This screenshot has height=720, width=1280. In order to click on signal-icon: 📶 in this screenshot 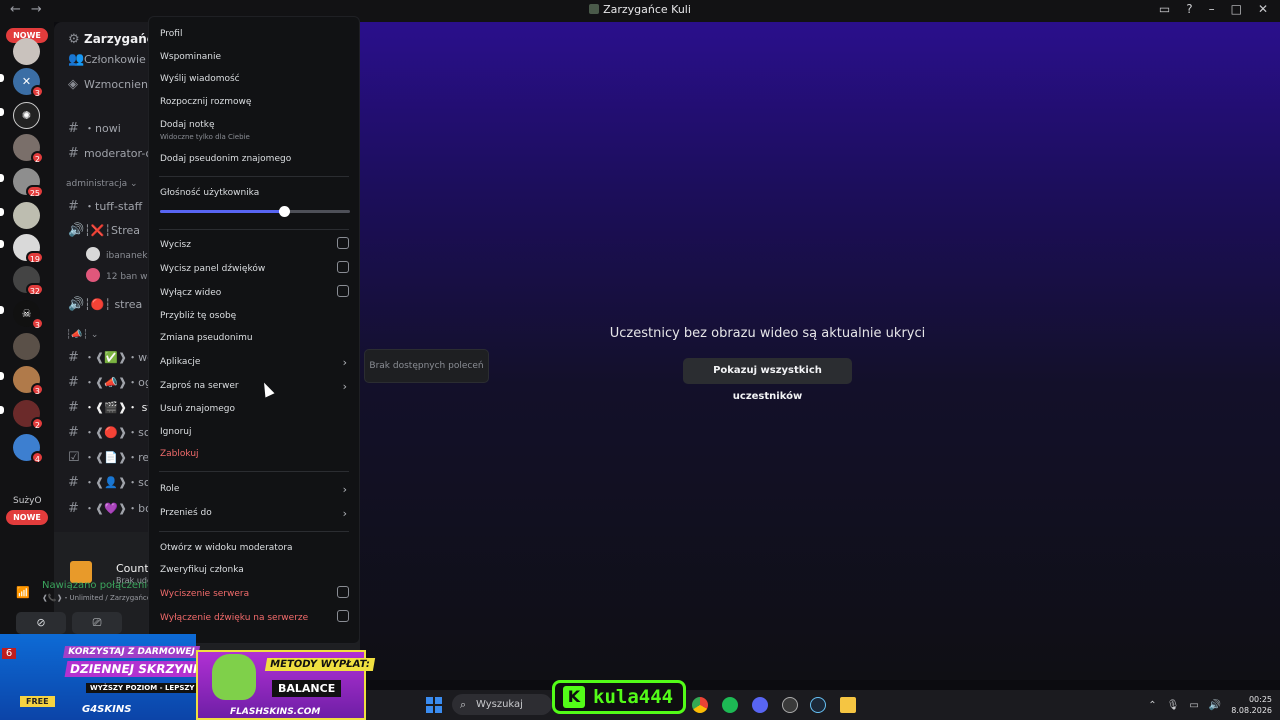, I will do `click(23, 593)`.